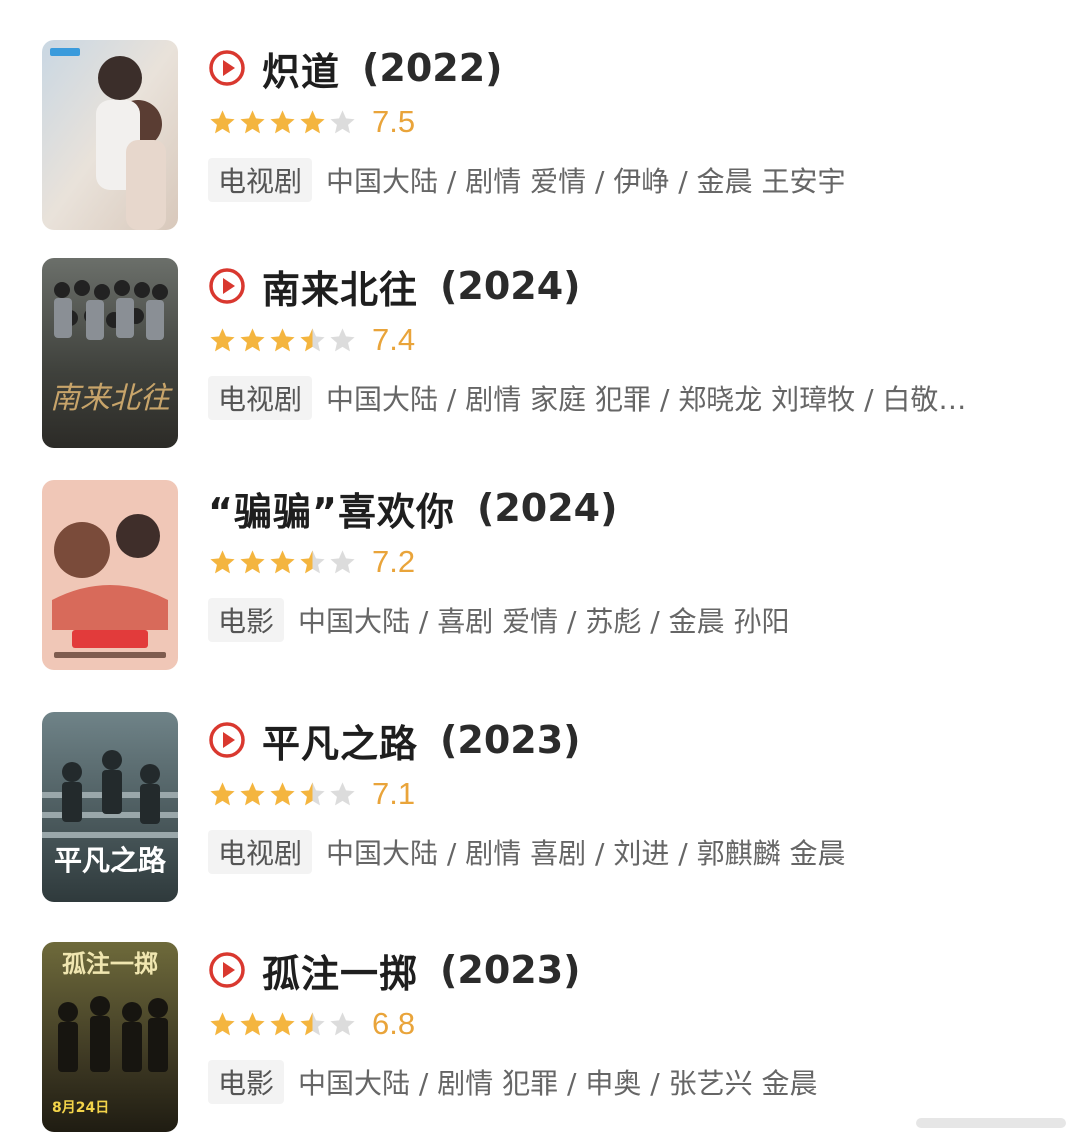 This screenshot has width=1080, height=1146. Describe the element at coordinates (340, 740) in the screenshot. I see `item-title: 平凡之路` at that location.